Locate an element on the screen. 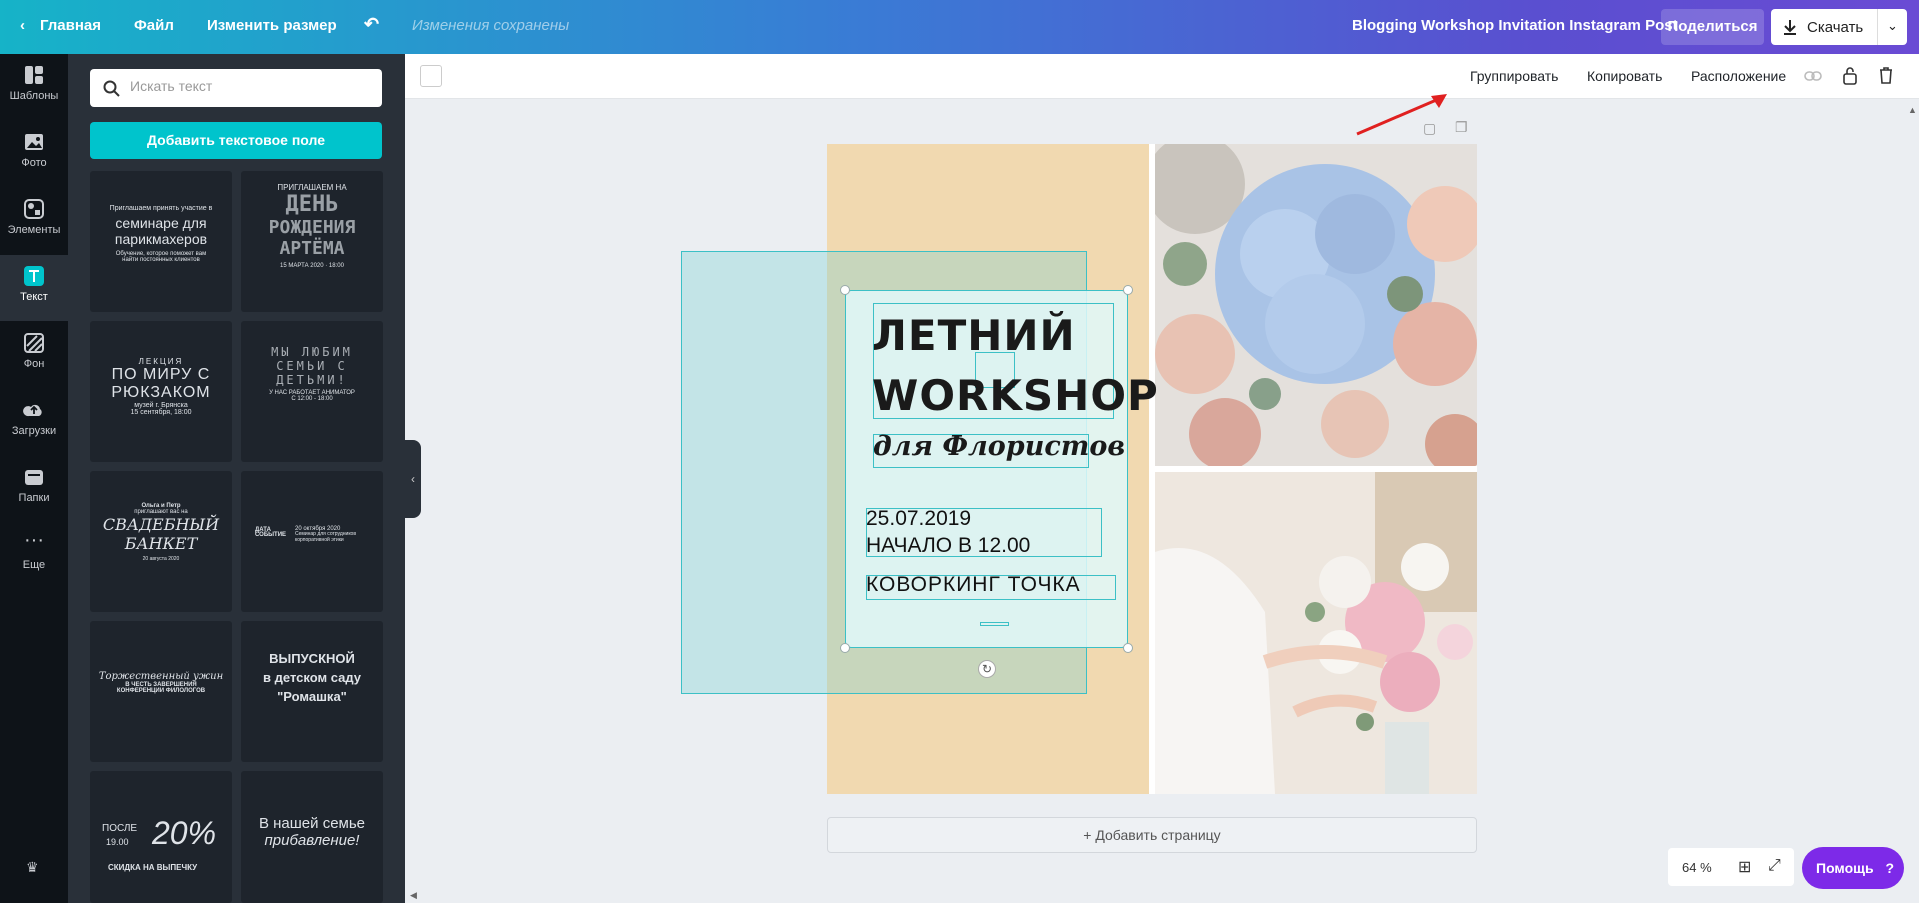 Image resolution: width=1919 pixels, height=903 pixels. rail-item-text: Текст is located at coordinates (34, 288).